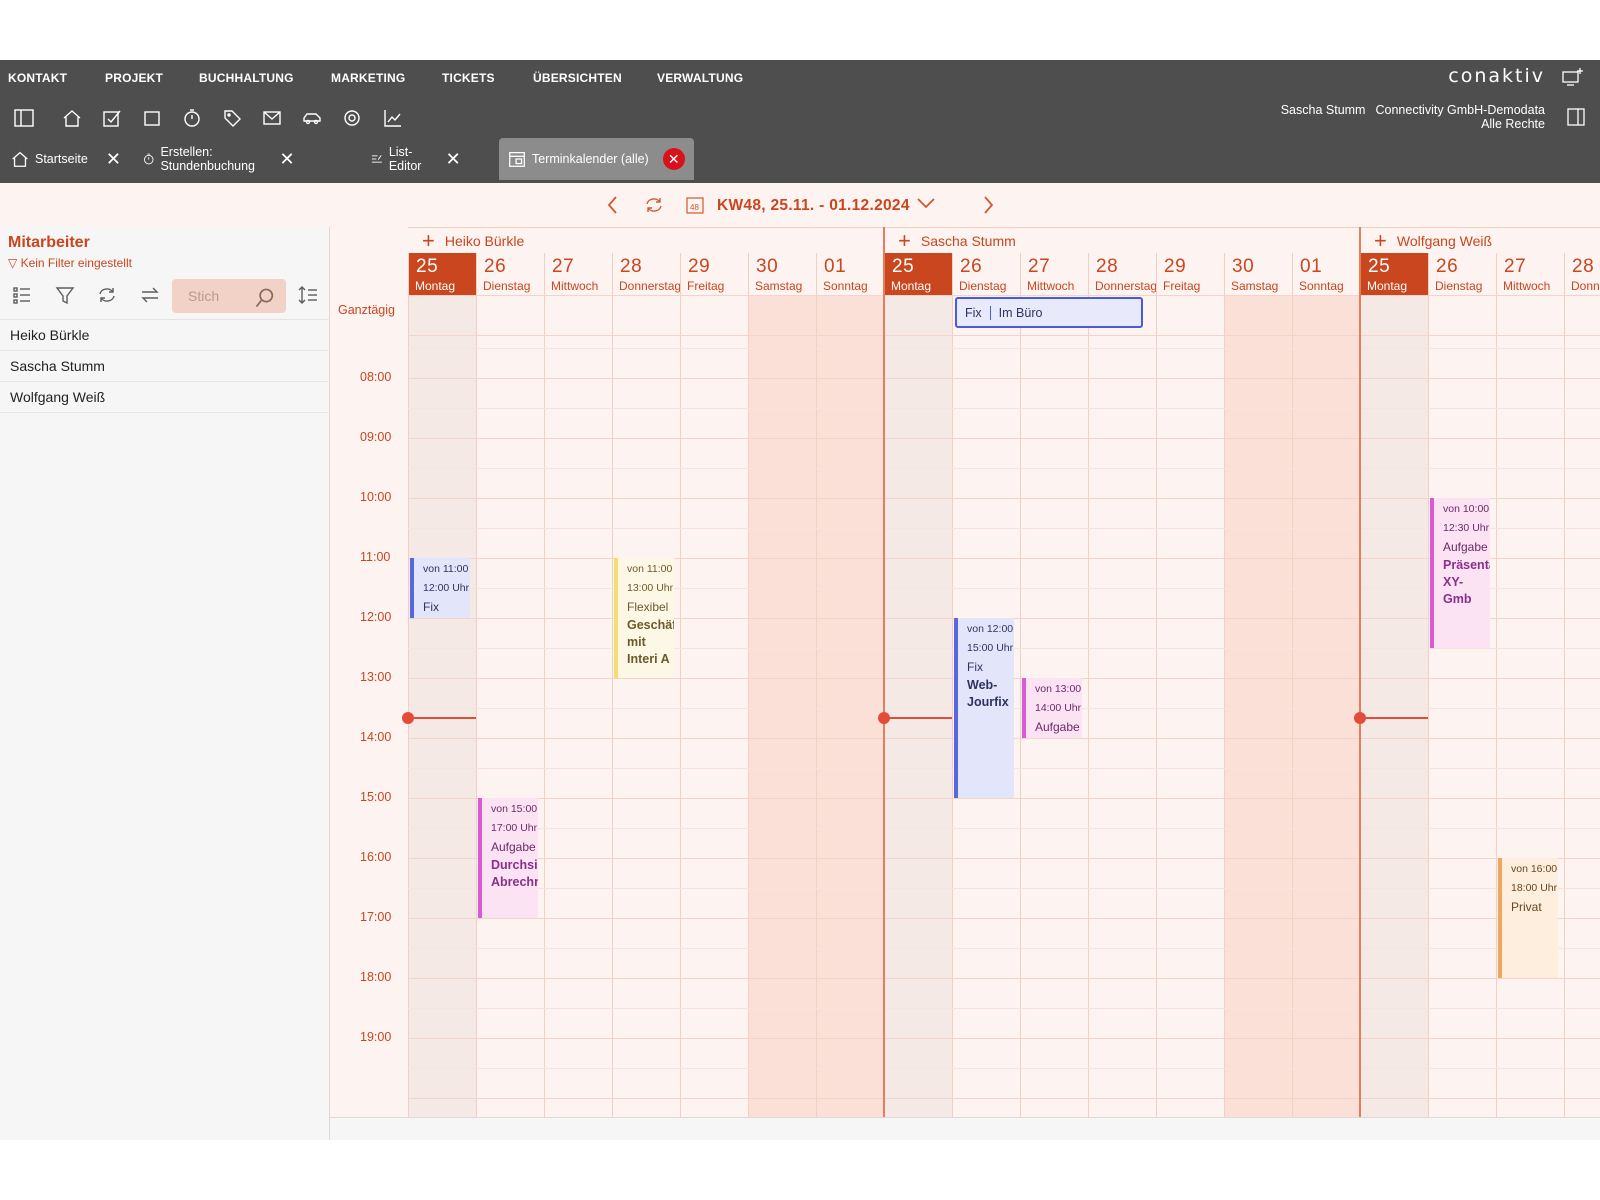 This screenshot has height=1200, width=1600. What do you see at coordinates (150, 295) in the screenshot?
I see `swap-icon` at bounding box center [150, 295].